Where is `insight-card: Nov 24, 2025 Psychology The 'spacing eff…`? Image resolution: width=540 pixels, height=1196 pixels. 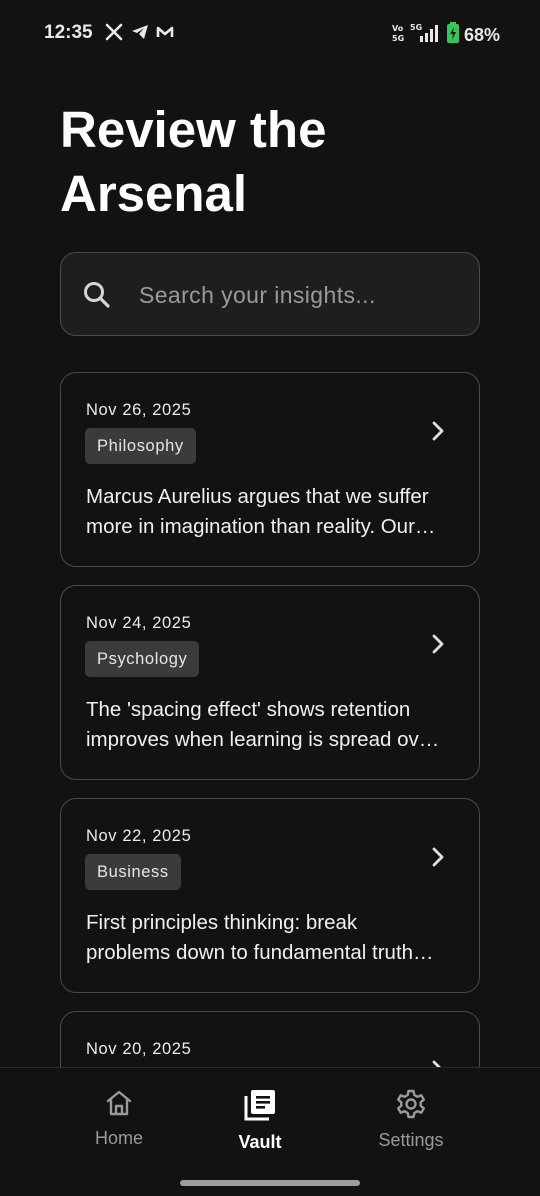
insight-card: Nov 24, 2025 Psychology The 'spacing eff… is located at coordinates (270, 682).